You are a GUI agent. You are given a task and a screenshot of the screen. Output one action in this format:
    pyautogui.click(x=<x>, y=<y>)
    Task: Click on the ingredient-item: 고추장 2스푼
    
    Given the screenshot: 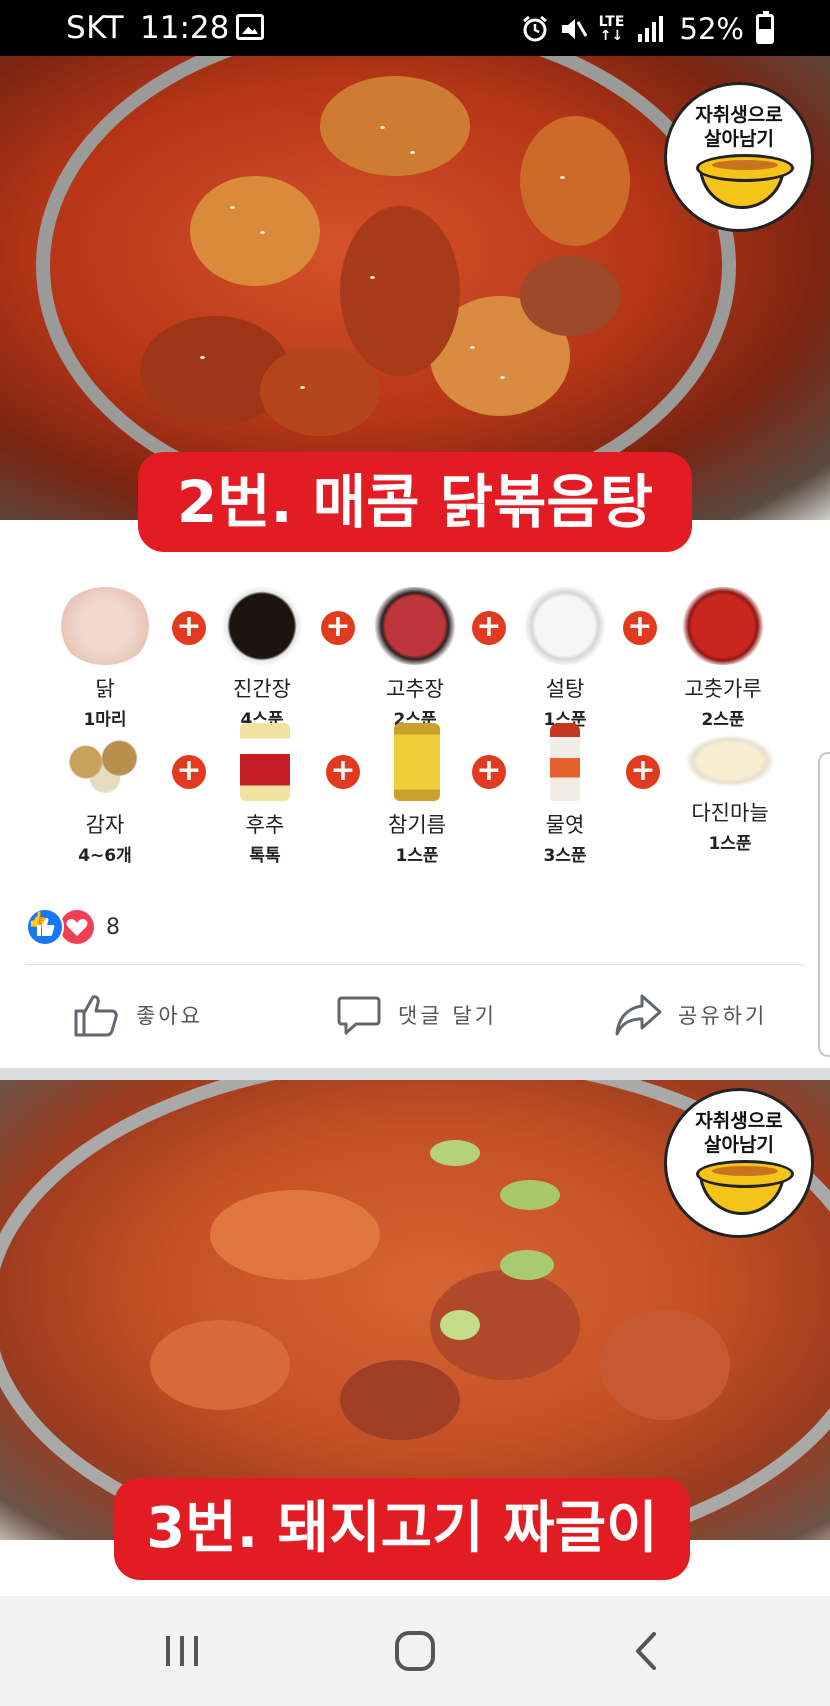 What is the action you would take?
    pyautogui.click(x=415, y=658)
    